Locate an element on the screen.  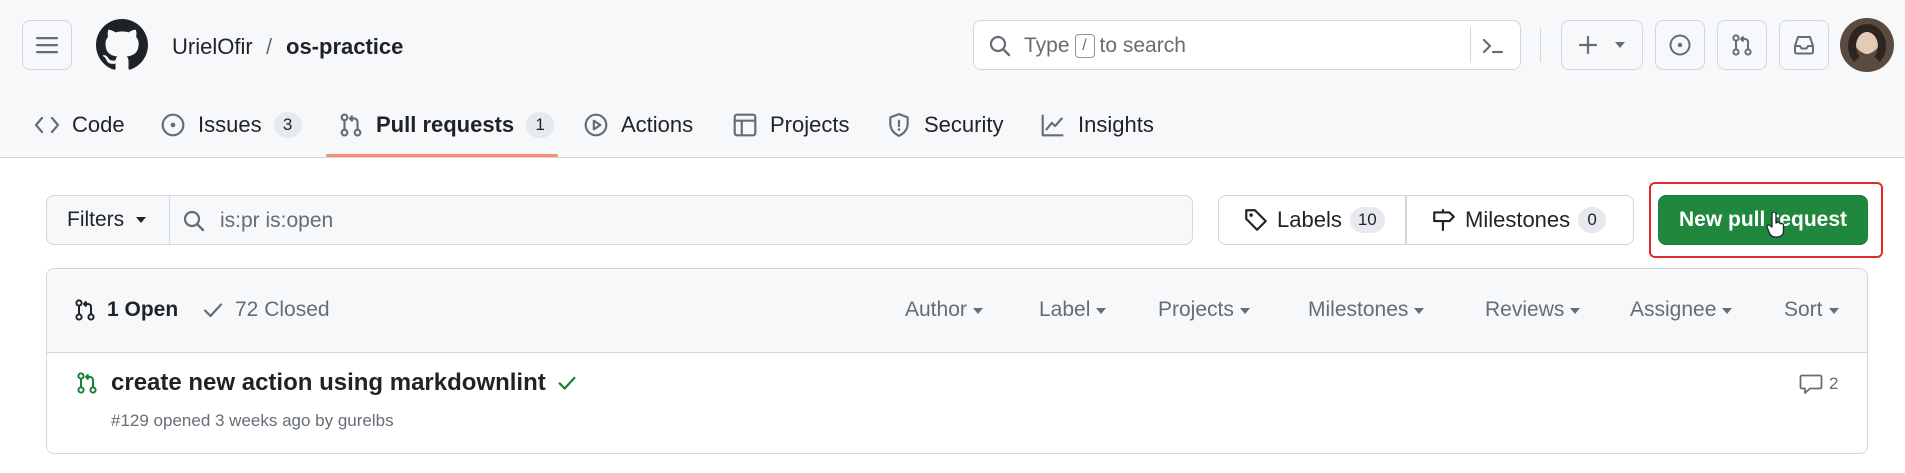
sort-label: Sort is located at coordinates (1803, 309).